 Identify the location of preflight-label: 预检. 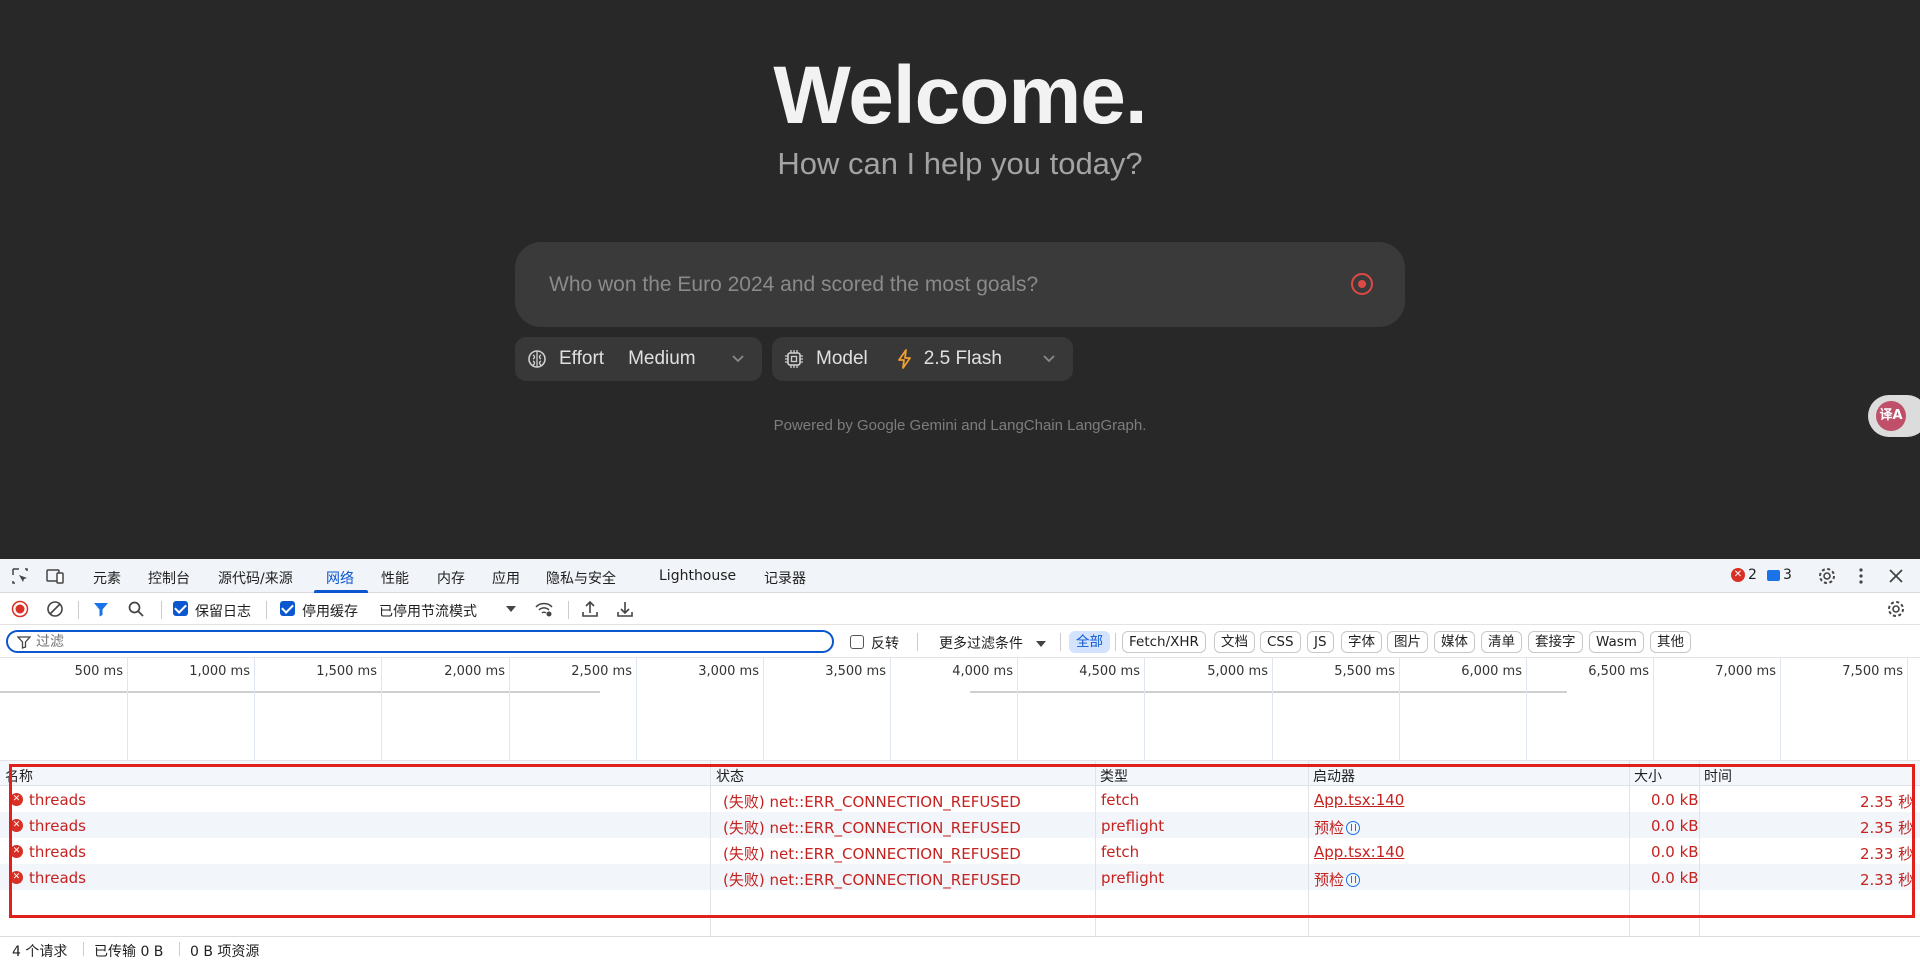
(1329, 880).